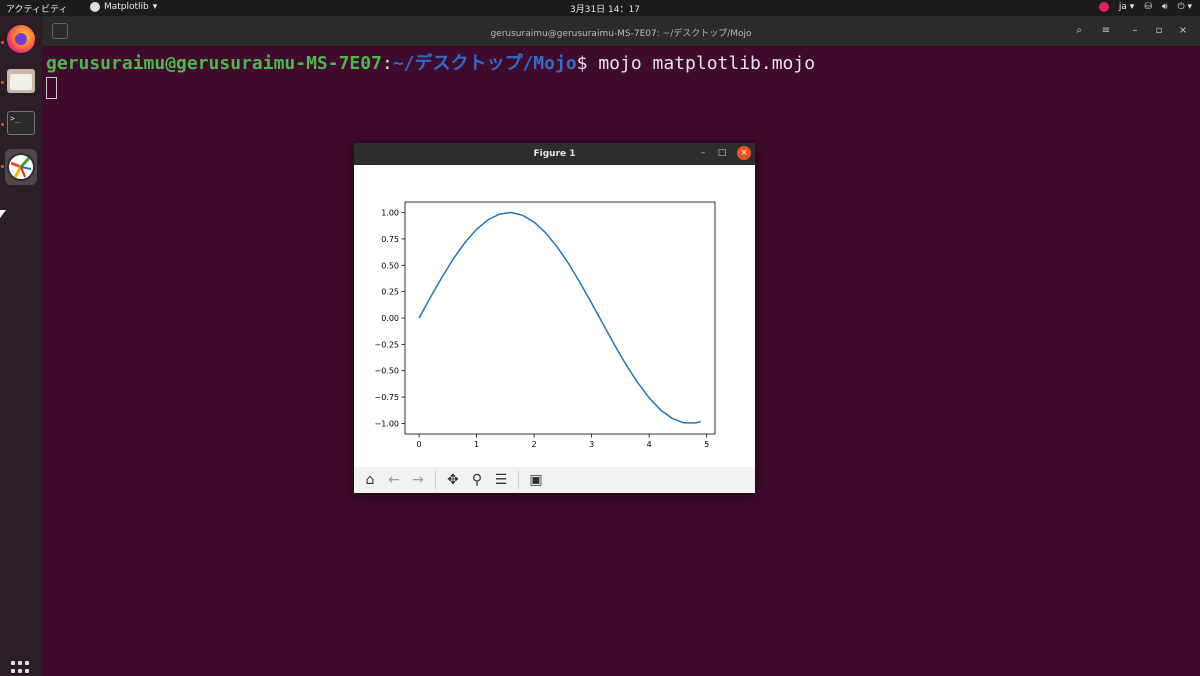  Describe the element at coordinates (1079, 31) in the screenshot. I see `search-icon: ⌕` at that location.